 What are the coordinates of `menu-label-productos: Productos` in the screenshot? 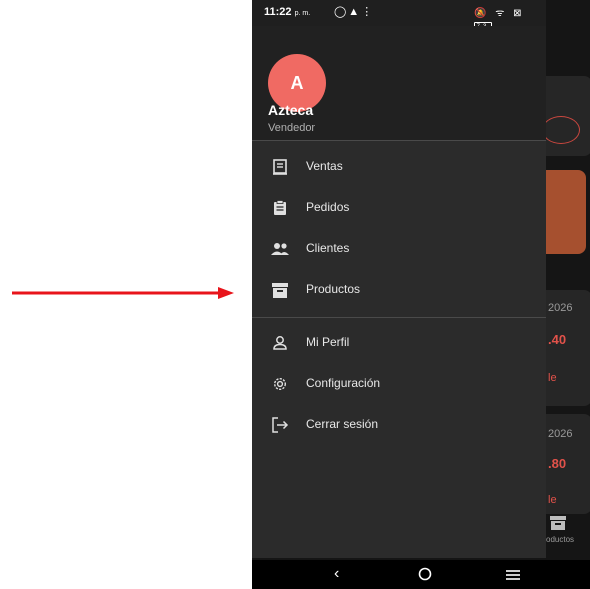 It's located at (333, 289).